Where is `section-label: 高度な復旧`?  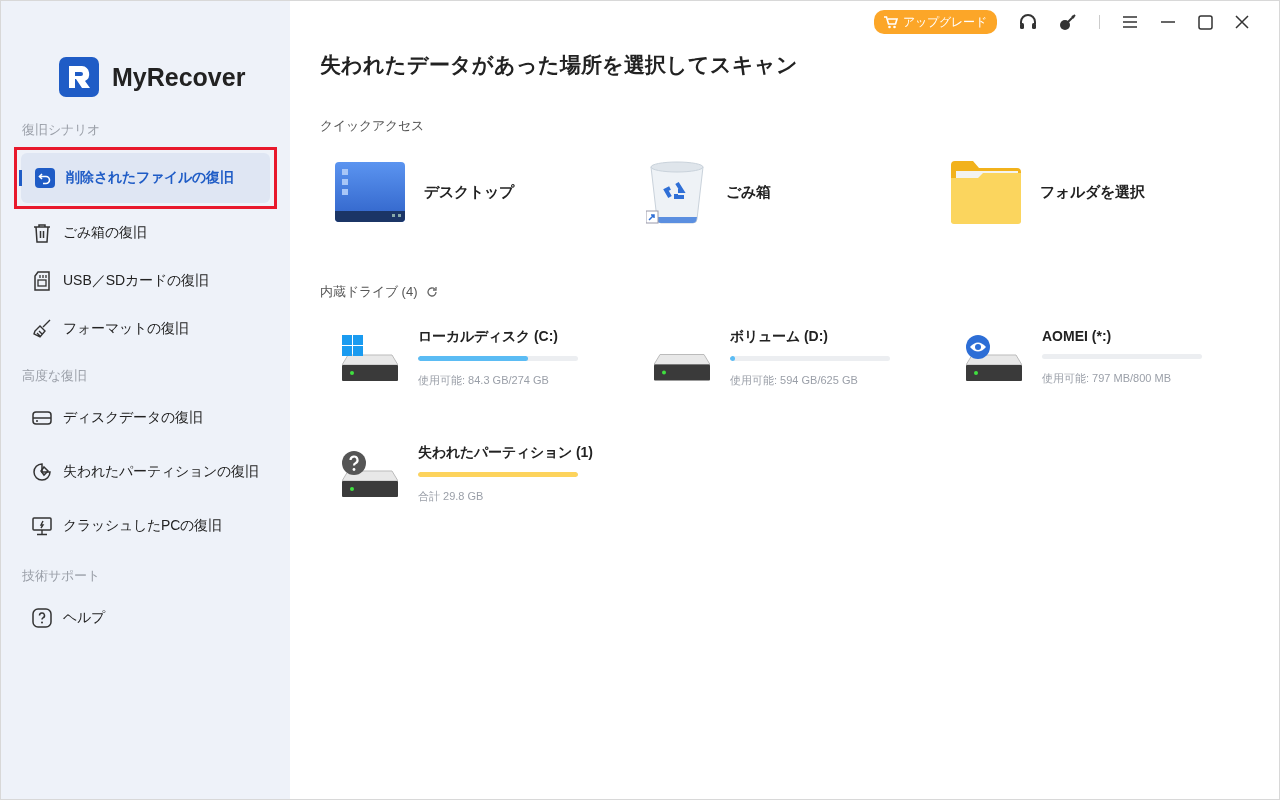 section-label: 高度な復旧 is located at coordinates (54, 376).